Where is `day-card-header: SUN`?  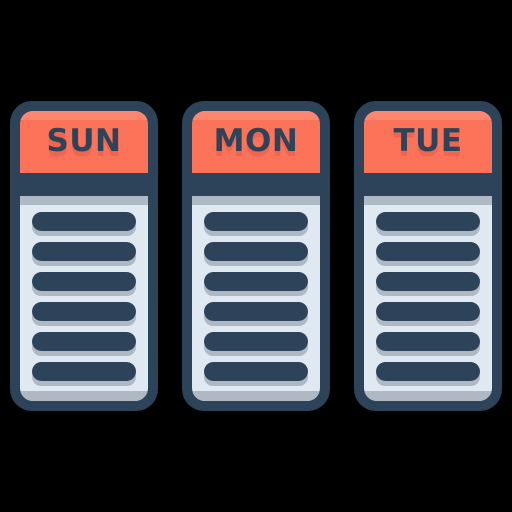 day-card-header: SUN is located at coordinates (84, 142).